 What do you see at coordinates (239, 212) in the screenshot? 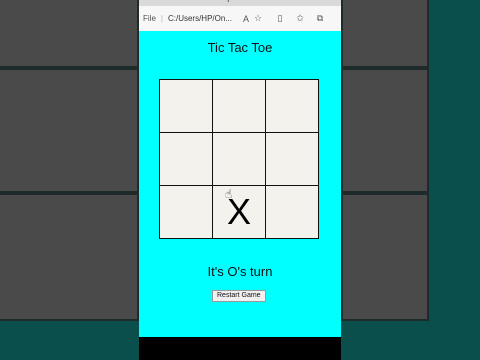
I see `board-cell: X` at bounding box center [239, 212].